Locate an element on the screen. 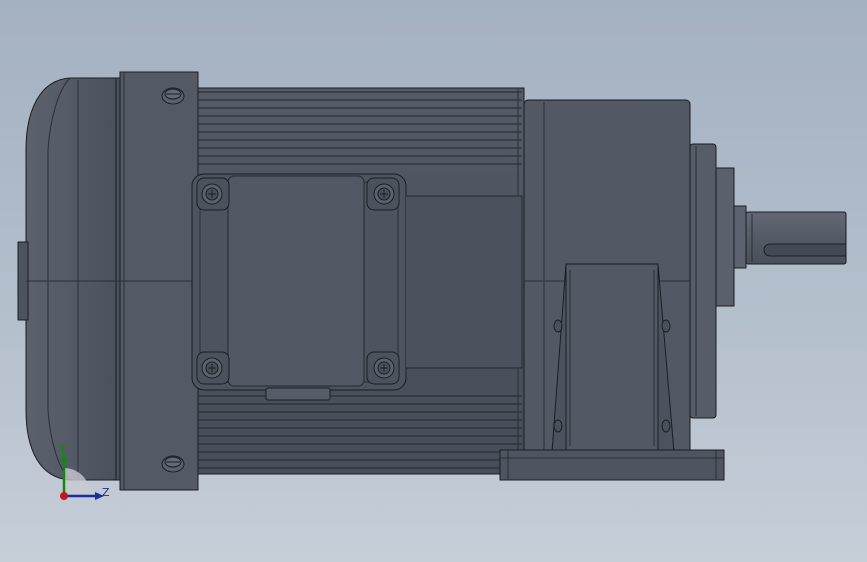  triad-z-label: Z is located at coordinates (106, 492).